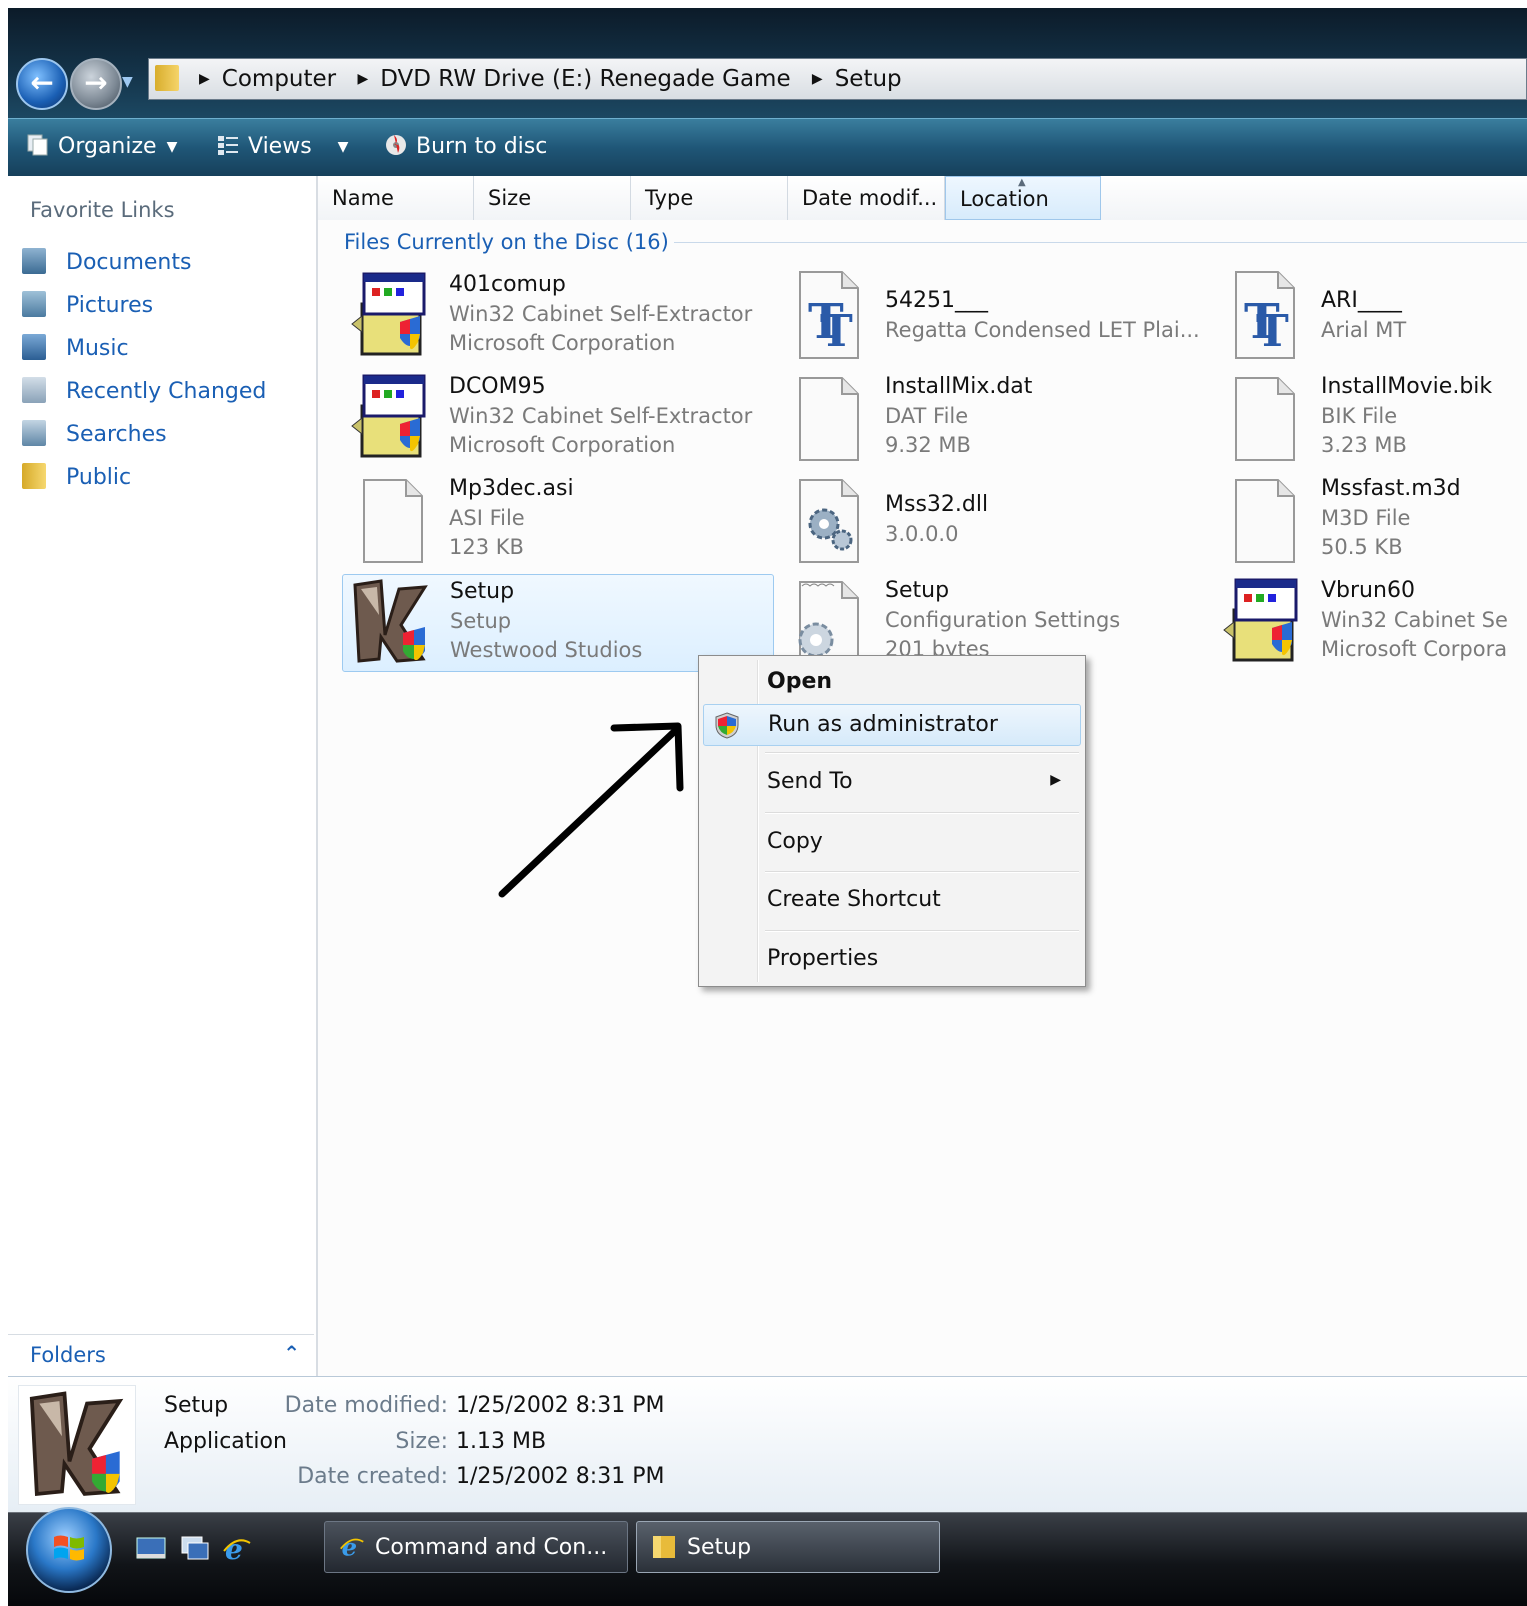  I want to click on date-modified-label: Date modified:, so click(366, 1405).